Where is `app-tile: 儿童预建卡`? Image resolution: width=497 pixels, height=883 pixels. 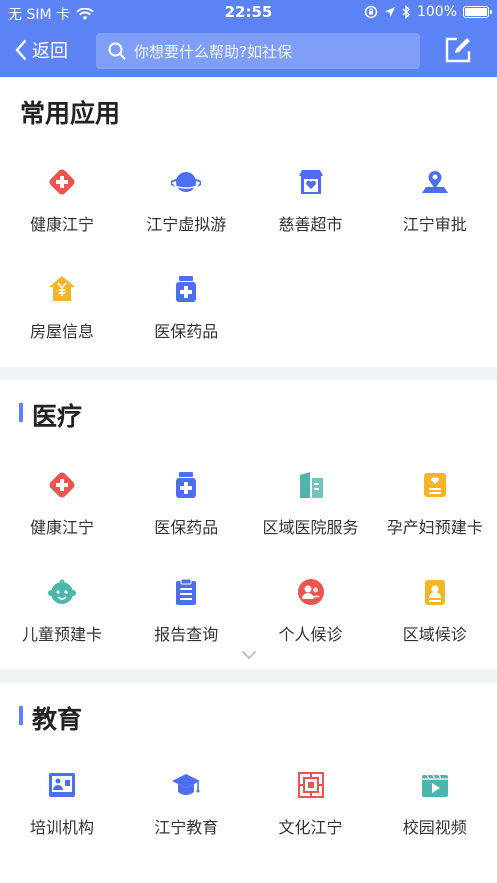 app-tile: 儿童预建卡 is located at coordinates (62, 627).